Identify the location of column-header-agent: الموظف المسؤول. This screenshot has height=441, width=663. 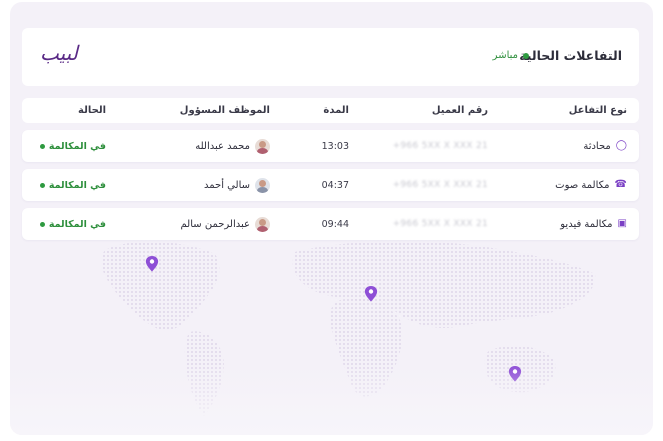
(224, 110).